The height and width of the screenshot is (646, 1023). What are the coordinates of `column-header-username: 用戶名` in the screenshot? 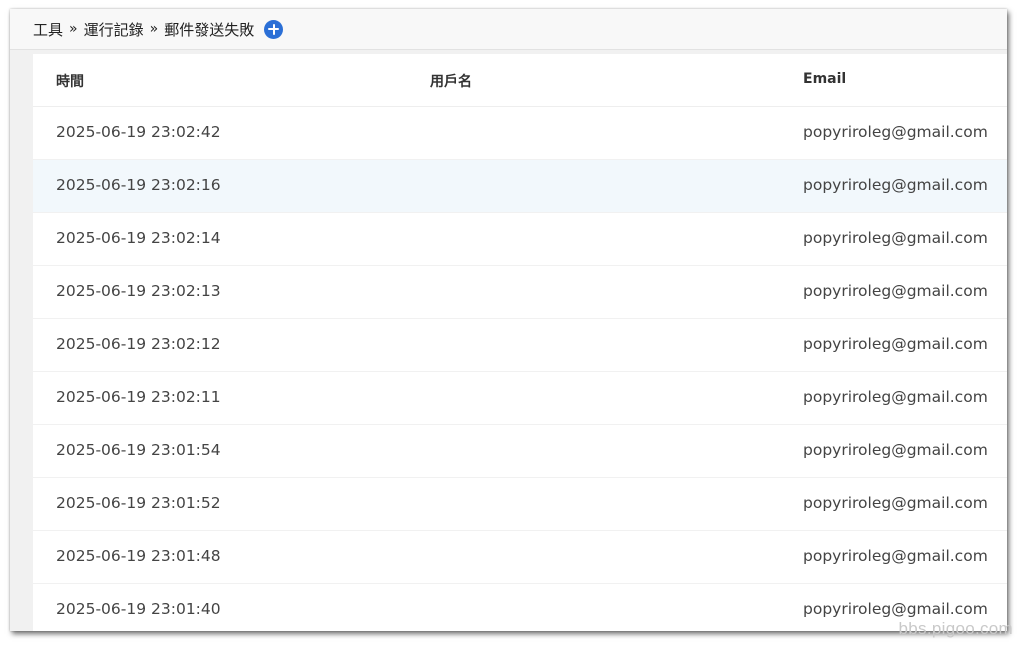 It's located at (451, 81).